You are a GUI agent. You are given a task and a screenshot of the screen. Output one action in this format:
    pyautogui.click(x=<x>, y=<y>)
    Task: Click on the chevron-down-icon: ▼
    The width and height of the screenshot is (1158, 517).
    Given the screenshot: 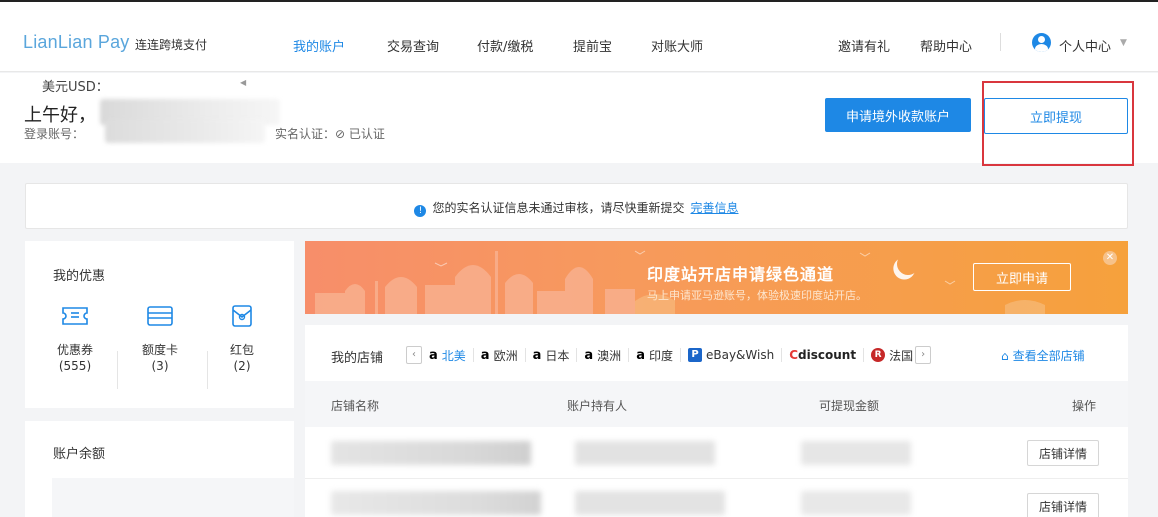 What is the action you would take?
    pyautogui.click(x=1123, y=43)
    